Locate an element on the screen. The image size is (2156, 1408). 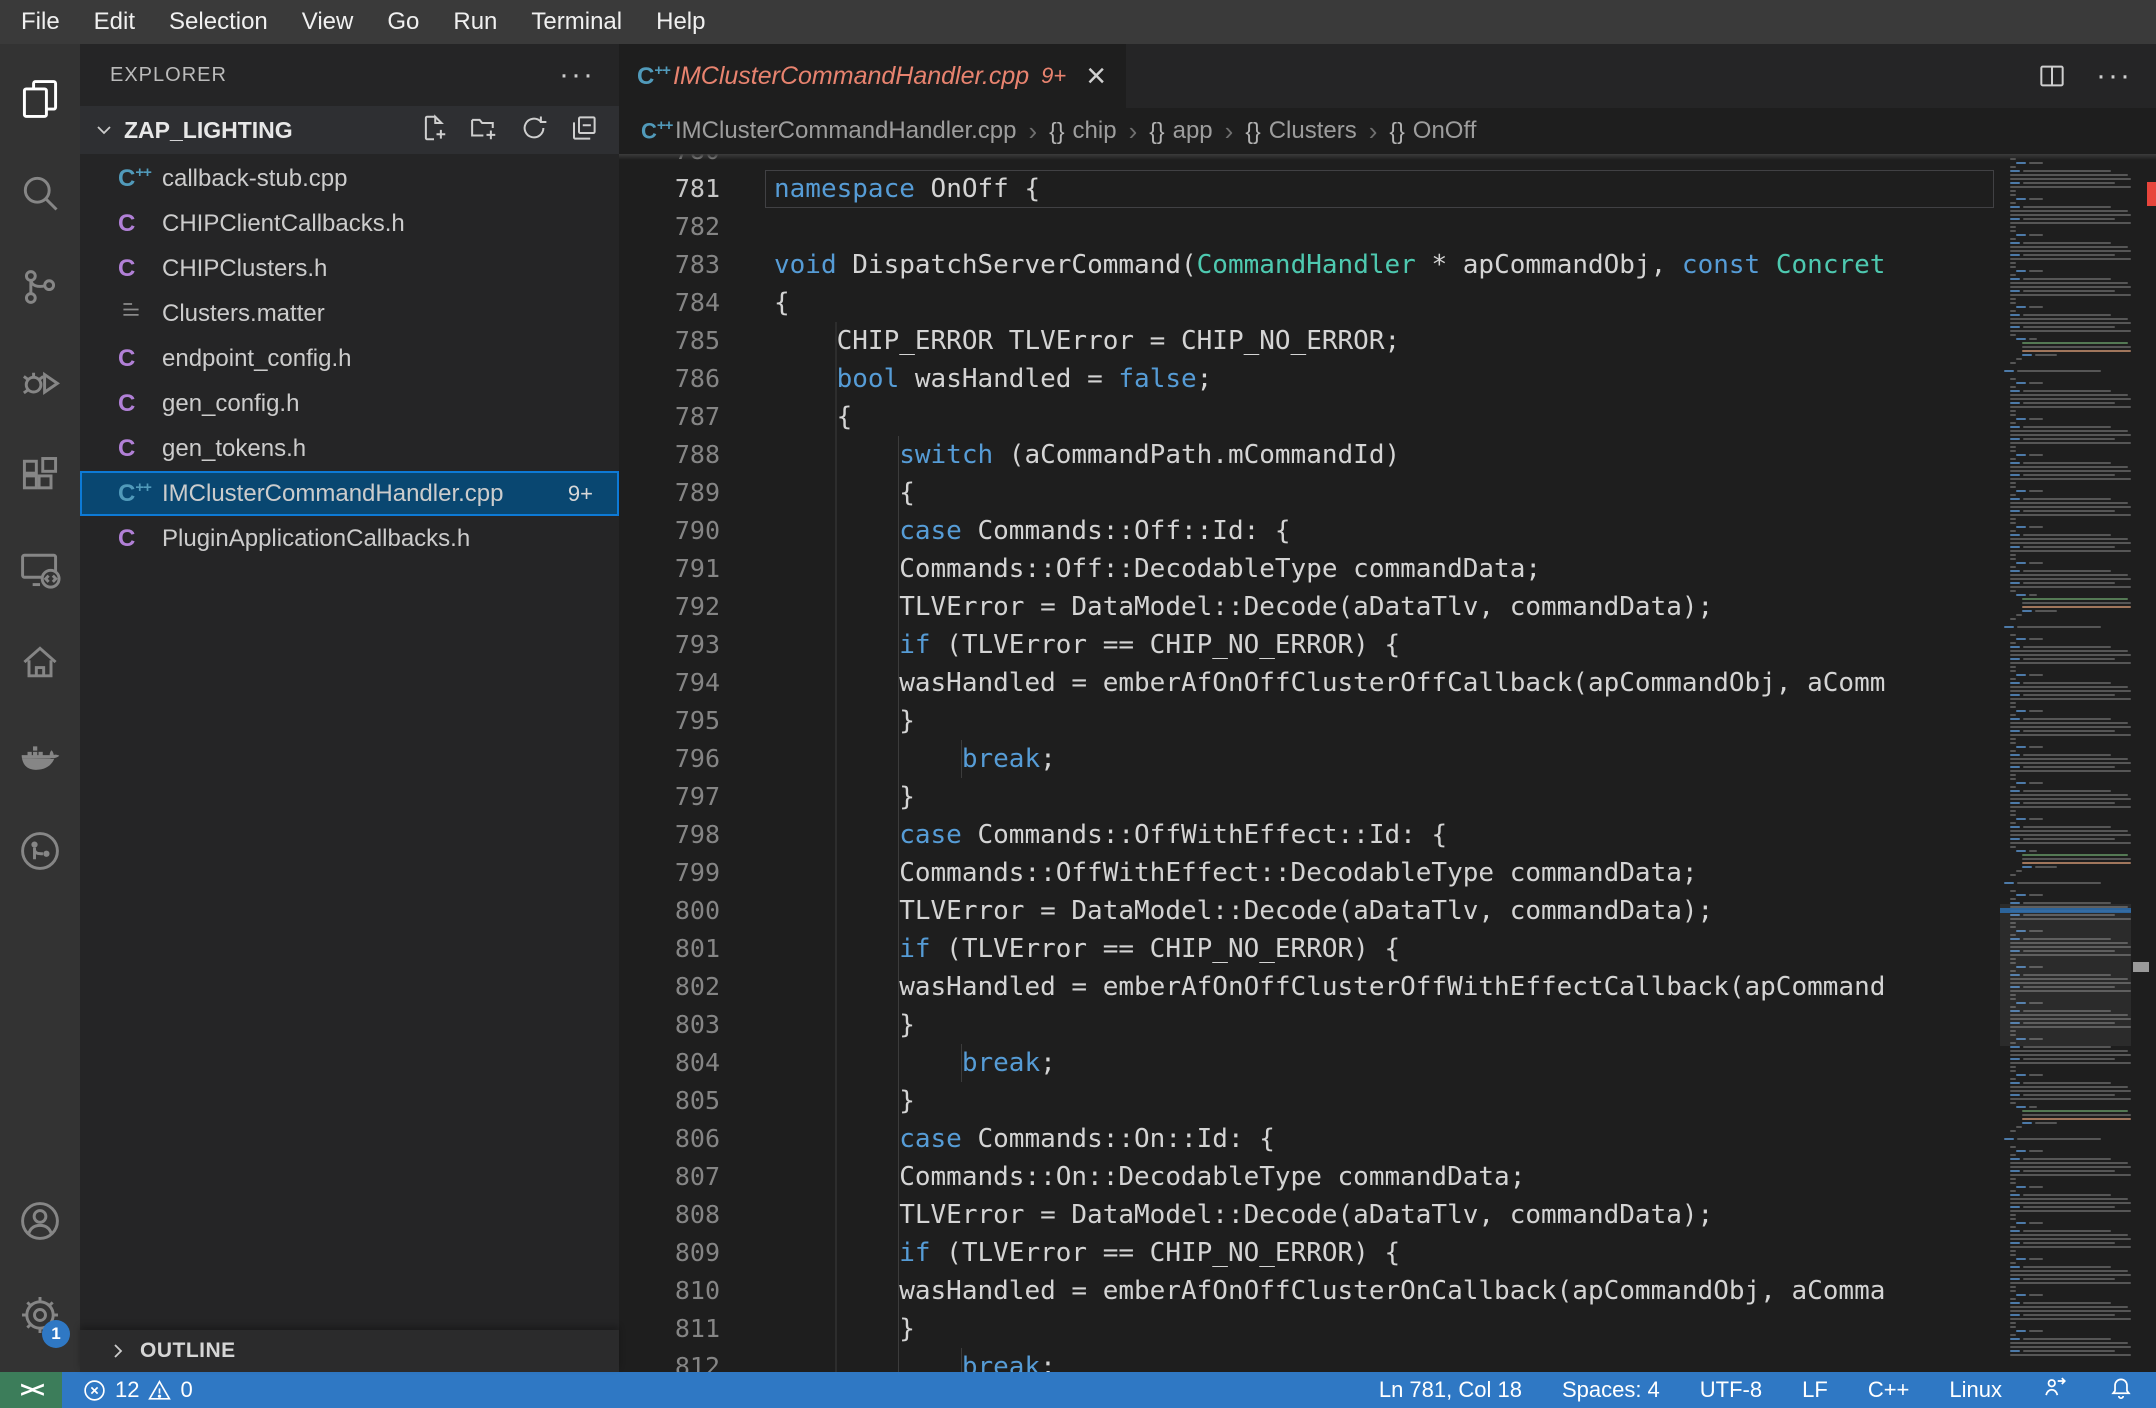
file-item-gen_tokens.h: Cgen_tokens.h is located at coordinates (349, 448).